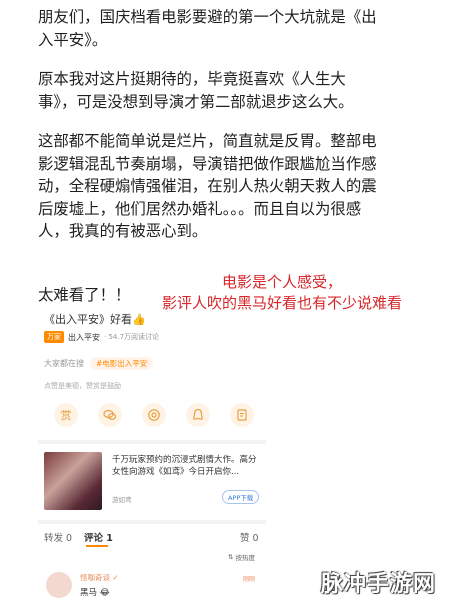 The width and height of the screenshot is (449, 600). I want to click on tab-likes: 赞 0, so click(249, 537).